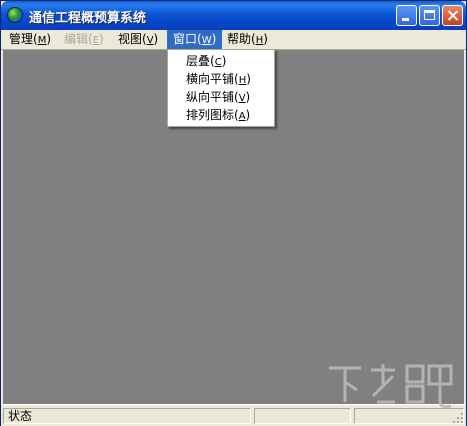  Describe the element at coordinates (405, 19) in the screenshot. I see `minimize-icon` at that location.